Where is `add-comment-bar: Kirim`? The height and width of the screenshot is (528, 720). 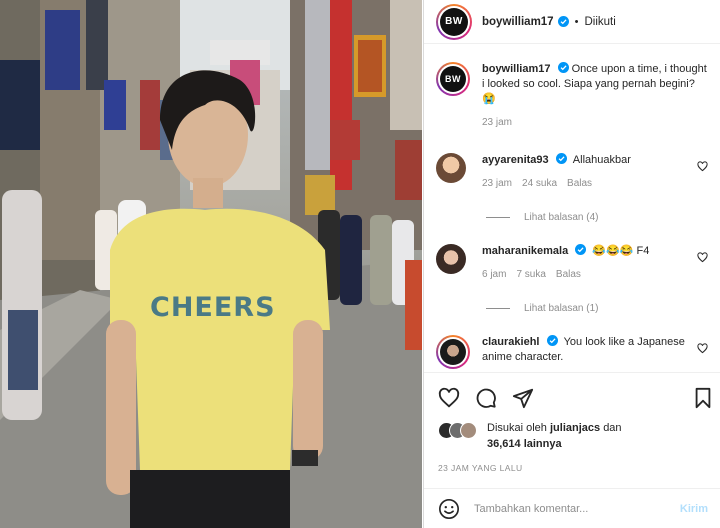
add-comment-bar: Kirim is located at coordinates (572, 508).